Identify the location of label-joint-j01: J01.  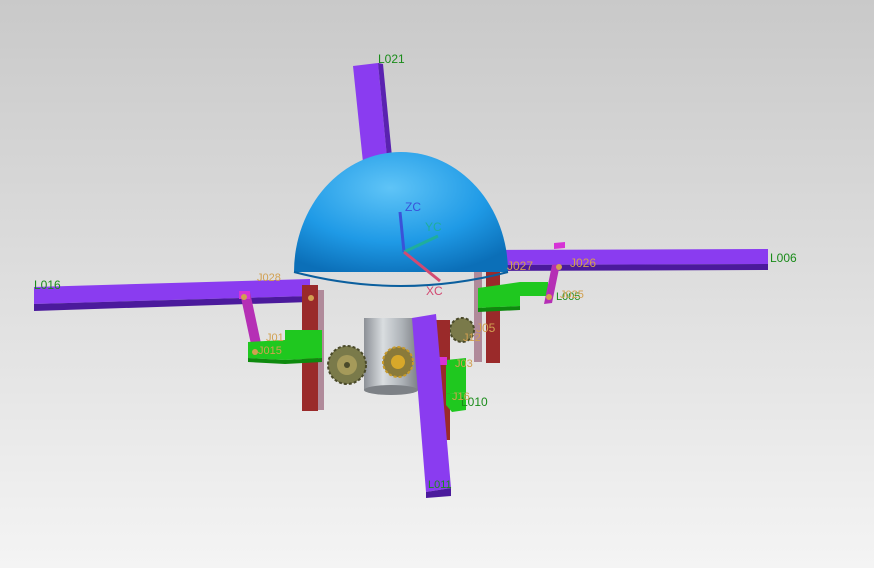
(275, 338).